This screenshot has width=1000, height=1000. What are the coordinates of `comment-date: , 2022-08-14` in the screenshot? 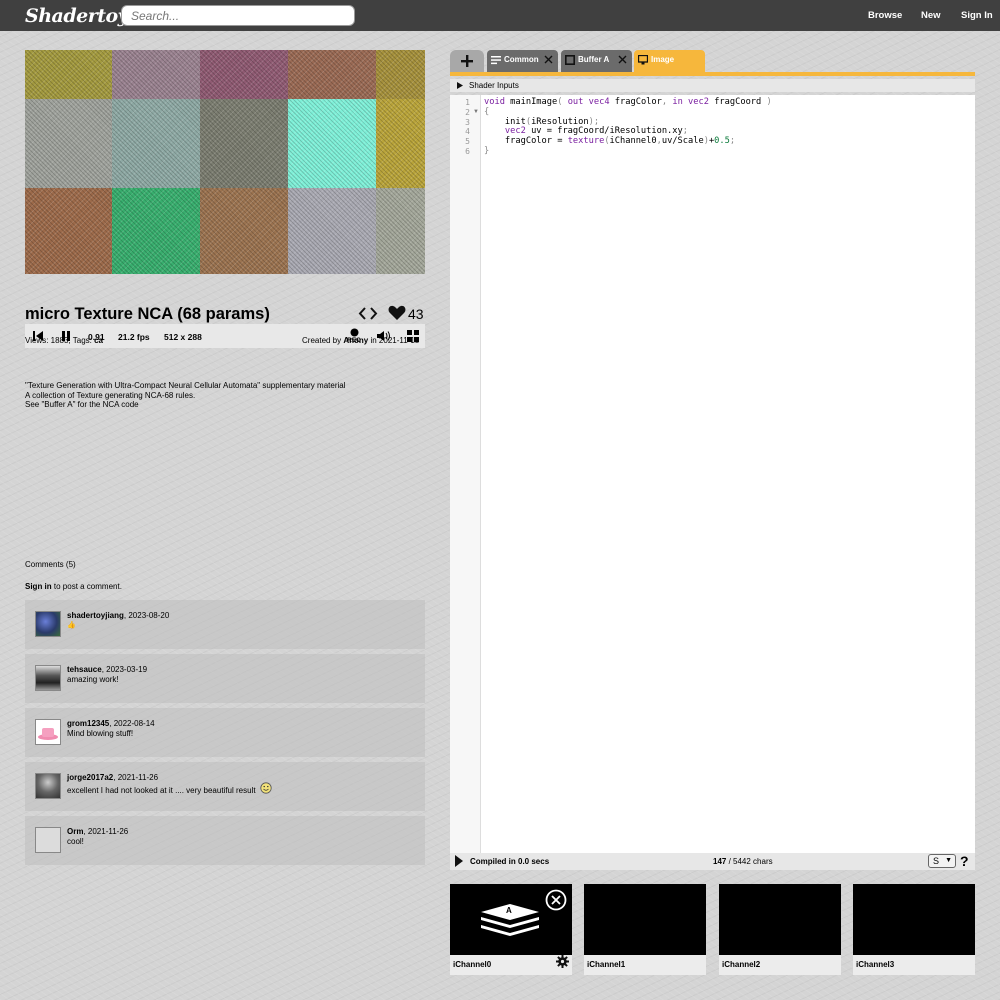 It's located at (132, 723).